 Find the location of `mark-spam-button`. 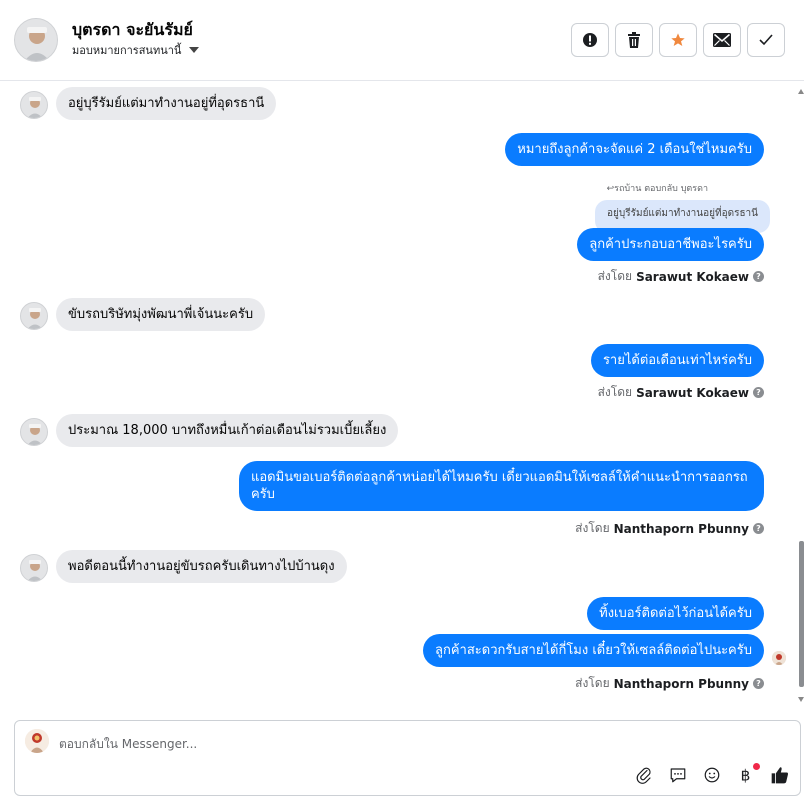

mark-spam-button is located at coordinates (590, 40).